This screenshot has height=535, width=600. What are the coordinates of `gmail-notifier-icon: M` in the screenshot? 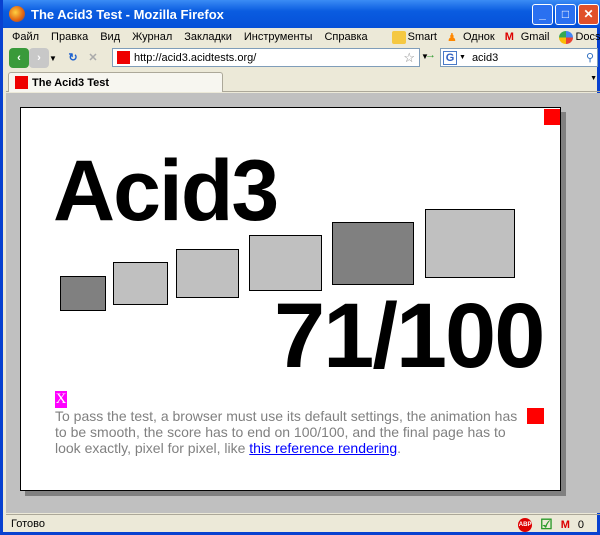 It's located at (565, 525).